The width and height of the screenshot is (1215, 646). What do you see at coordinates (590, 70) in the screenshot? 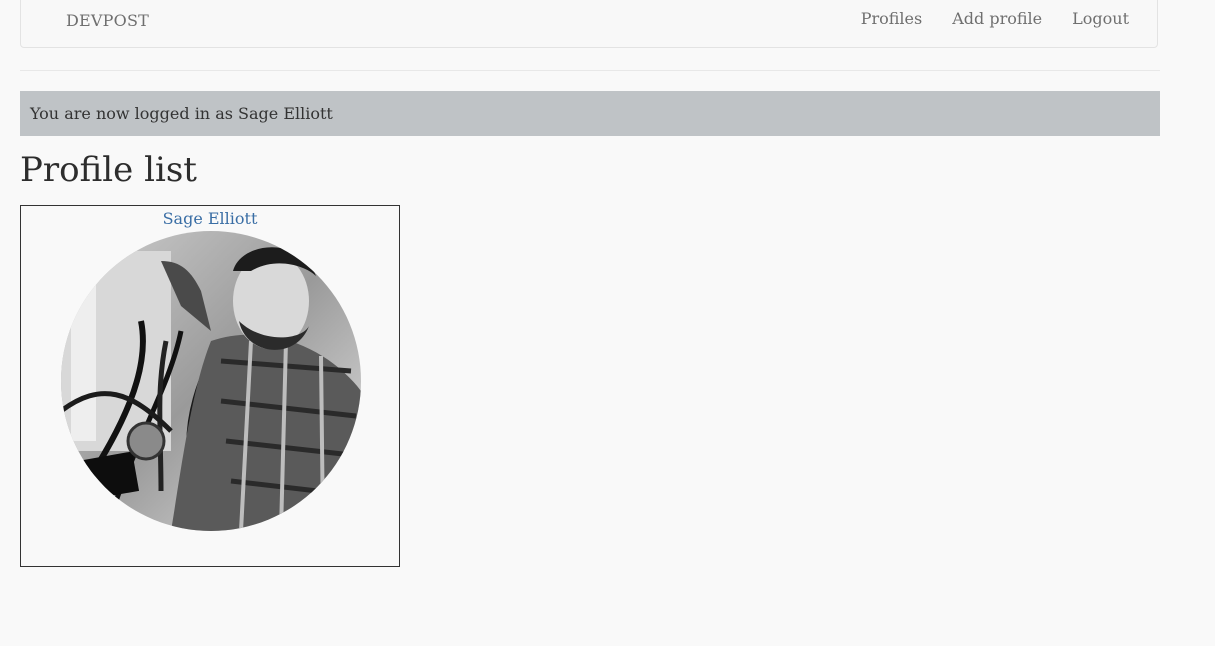
I see `divider` at bounding box center [590, 70].